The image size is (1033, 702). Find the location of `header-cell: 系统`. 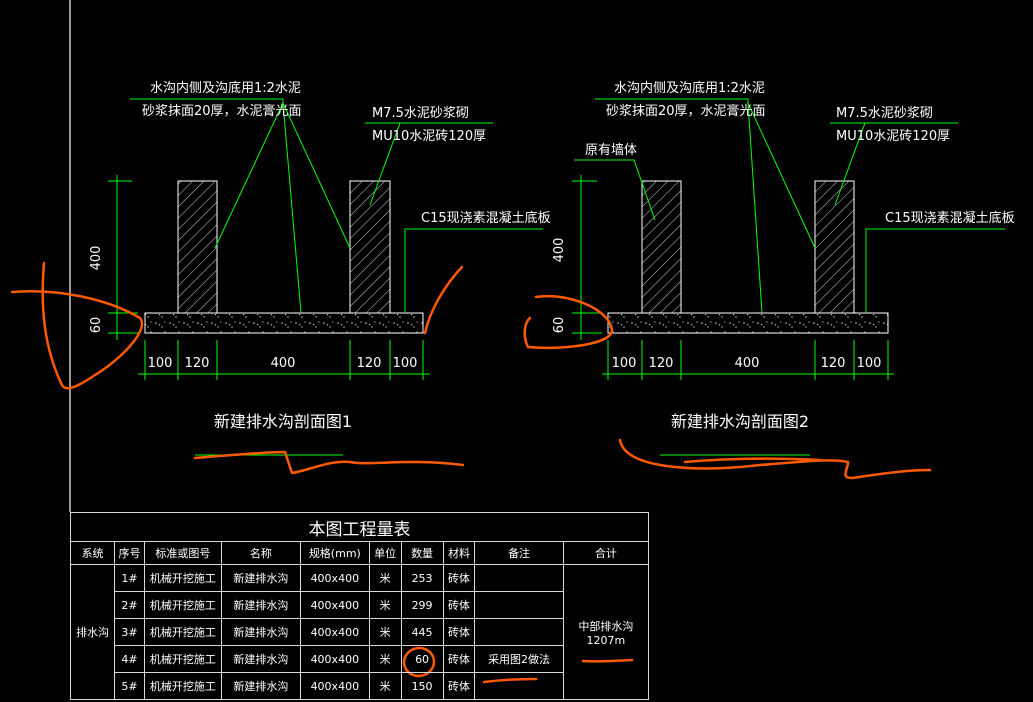

header-cell: 系统 is located at coordinates (92, 553).